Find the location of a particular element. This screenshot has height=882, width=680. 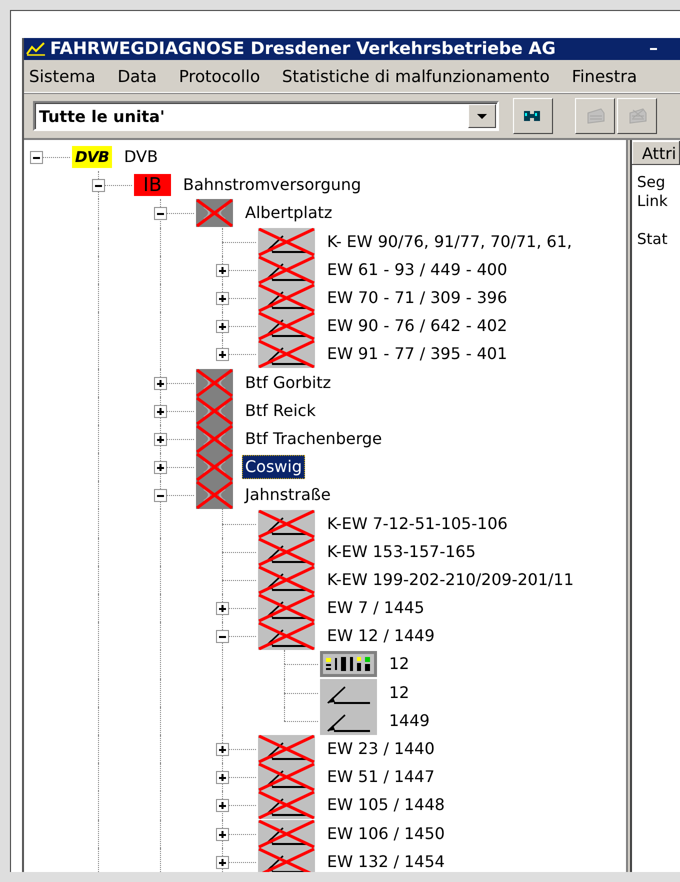

window-title: FAHRWEGDIAGNOSE Dresdener Verkehrsbetriebe AG is located at coordinates (303, 49).